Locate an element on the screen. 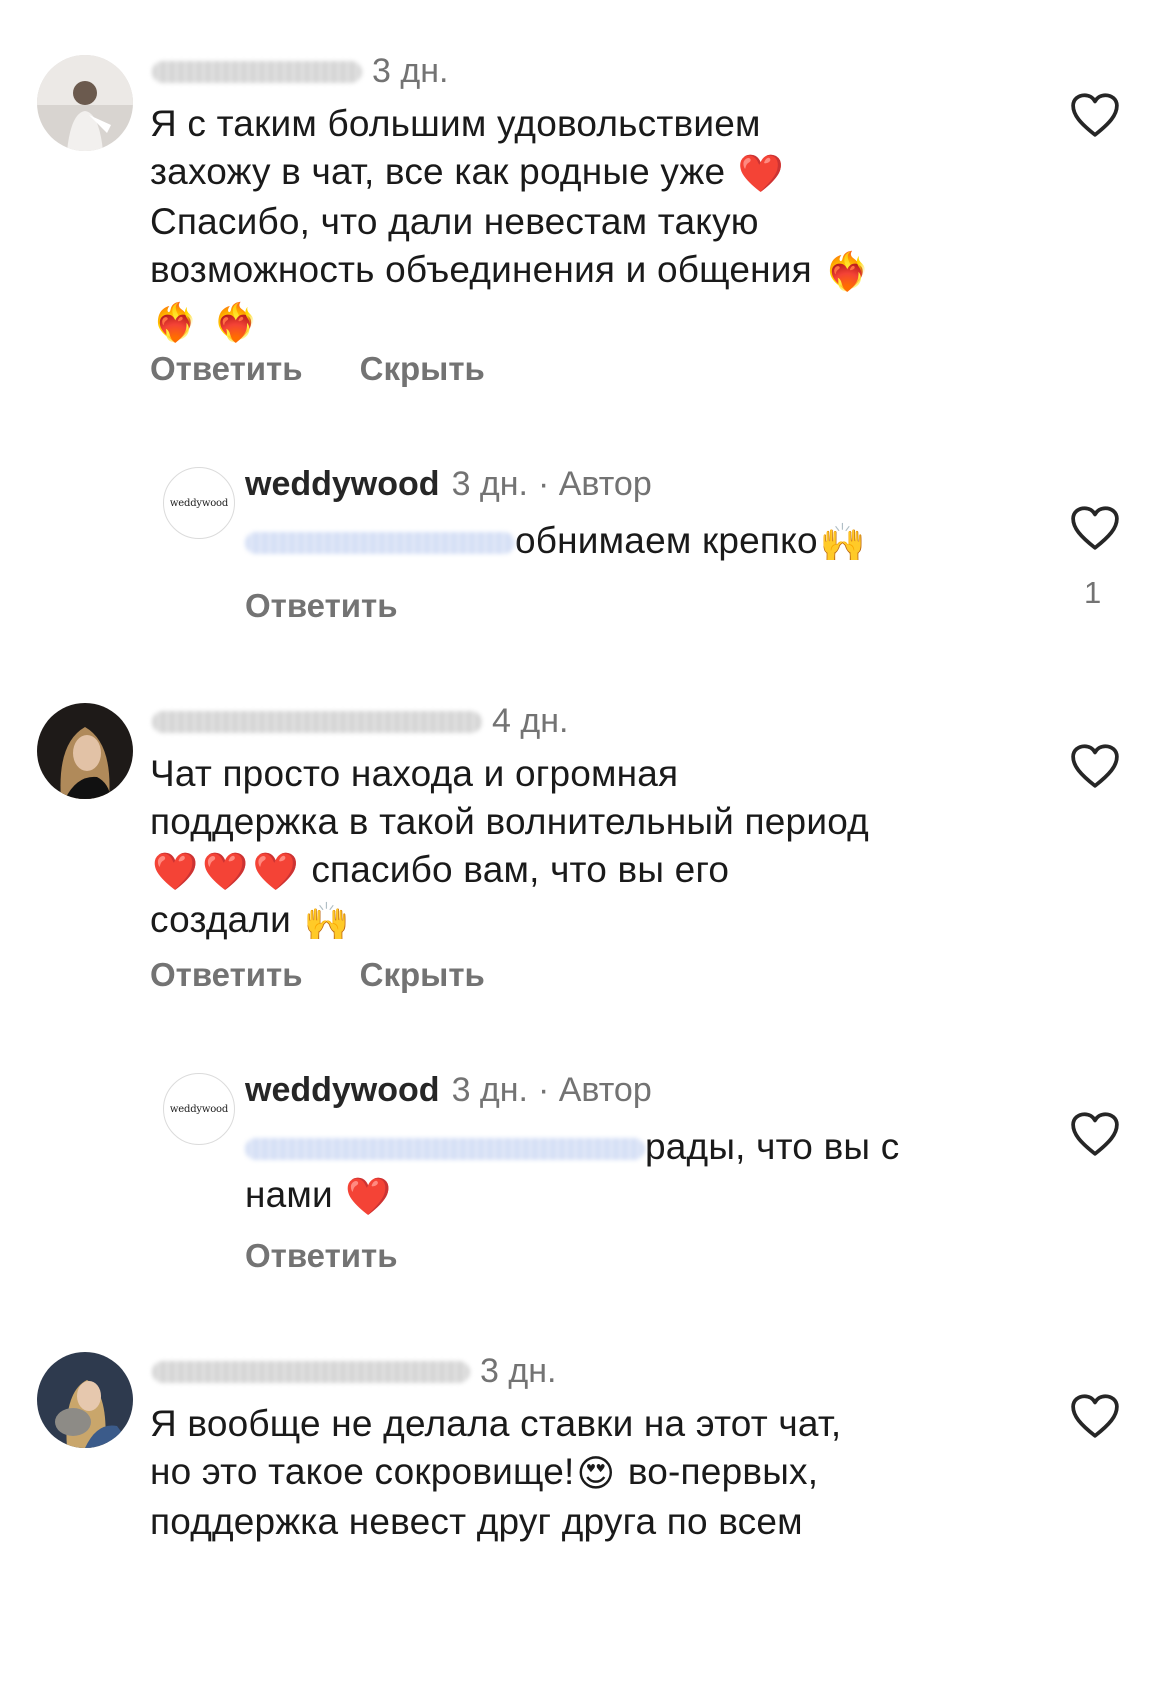  comment-text: обнимаем крепко🙌 is located at coordinates (556, 542).